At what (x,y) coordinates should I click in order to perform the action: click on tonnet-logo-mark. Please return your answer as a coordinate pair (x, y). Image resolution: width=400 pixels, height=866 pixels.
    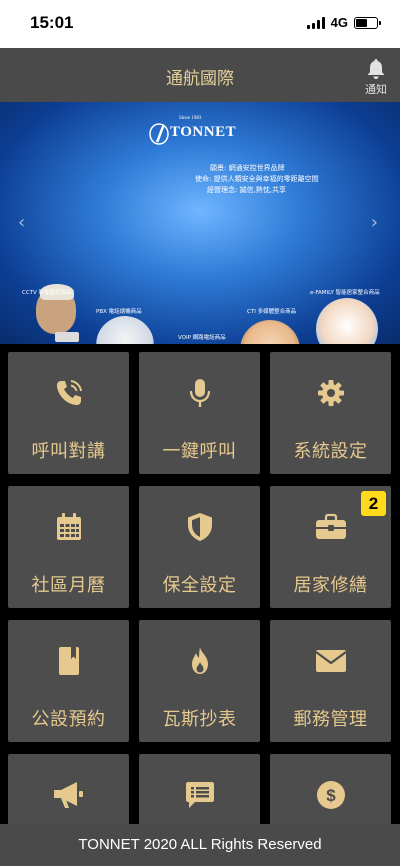
    Looking at the image, I should click on (159, 134).